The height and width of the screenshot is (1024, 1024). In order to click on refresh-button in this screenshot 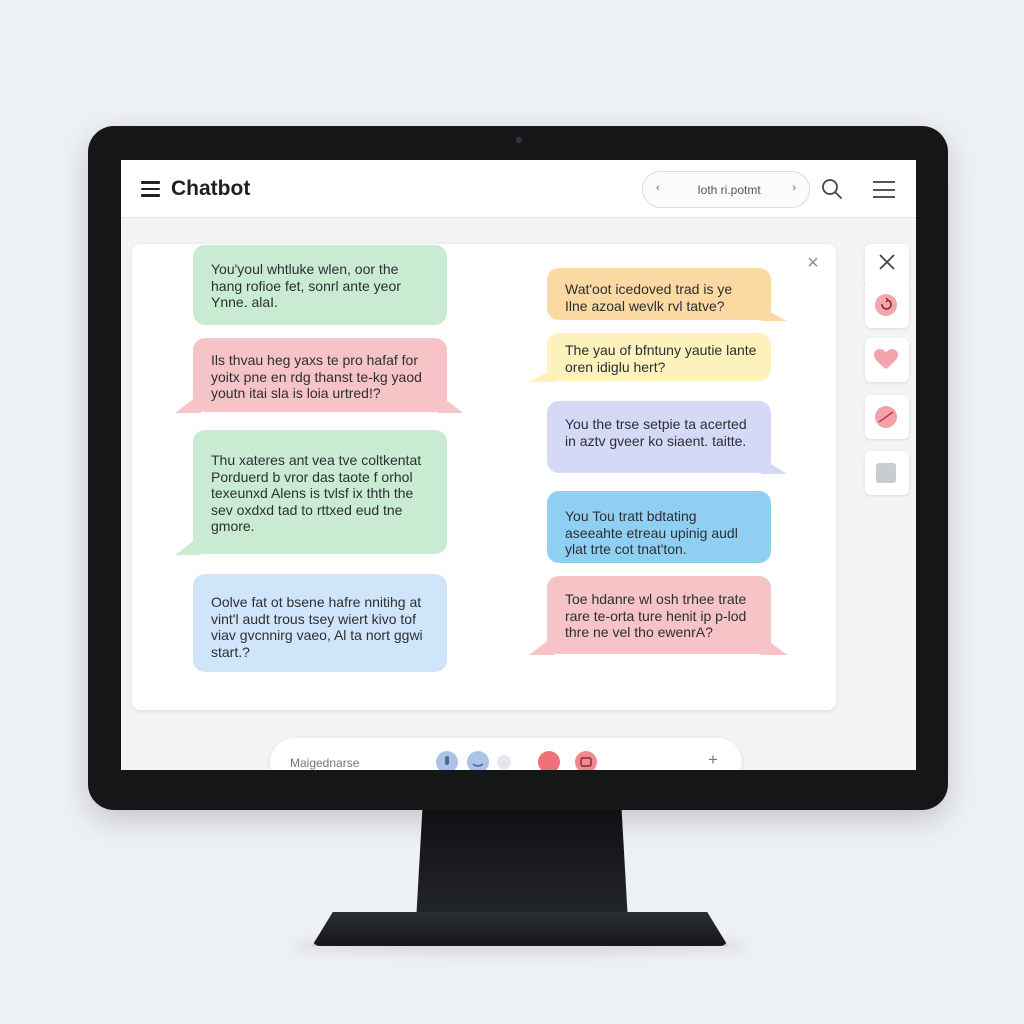, I will do `click(887, 305)`.